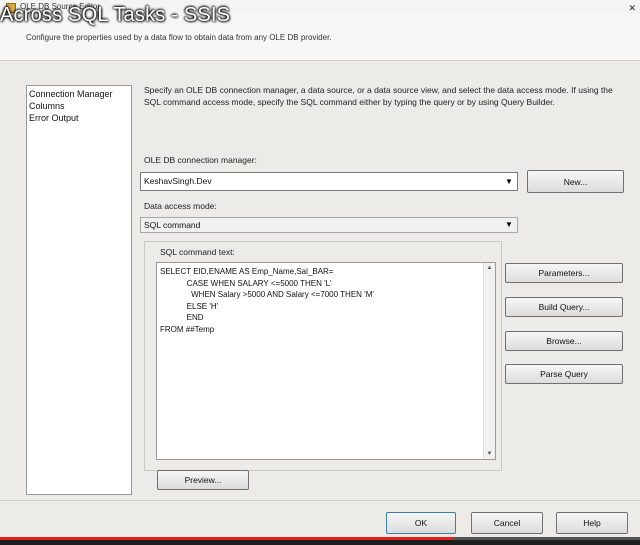 The image size is (640, 545). I want to click on scroll-up-icon: ▲, so click(489, 268).